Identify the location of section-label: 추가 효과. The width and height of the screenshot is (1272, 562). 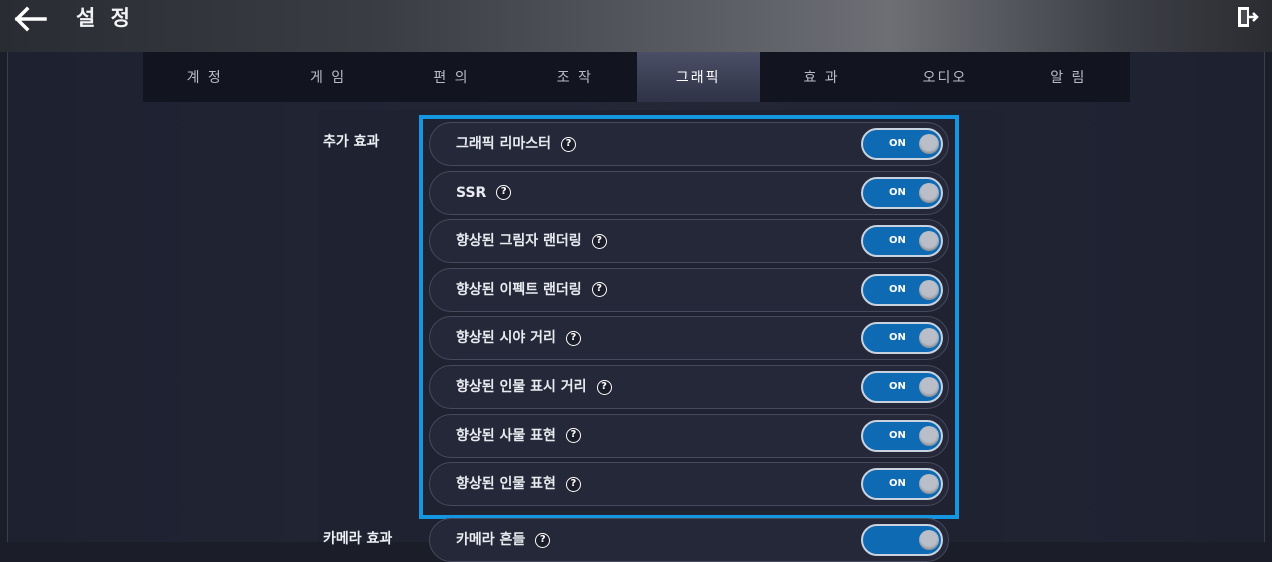
(351, 142).